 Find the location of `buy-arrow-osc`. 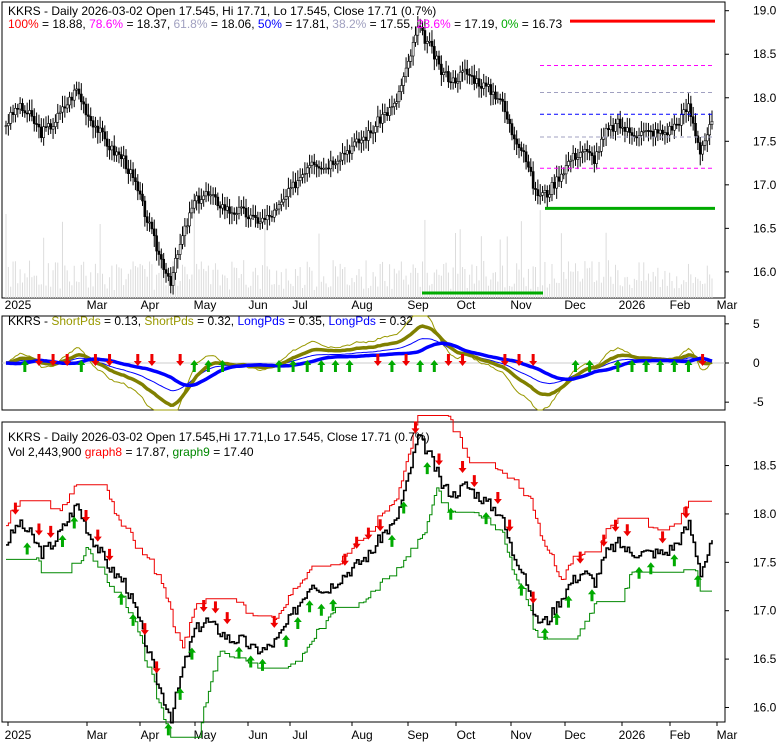

buy-arrow-osc is located at coordinates (194, 366).